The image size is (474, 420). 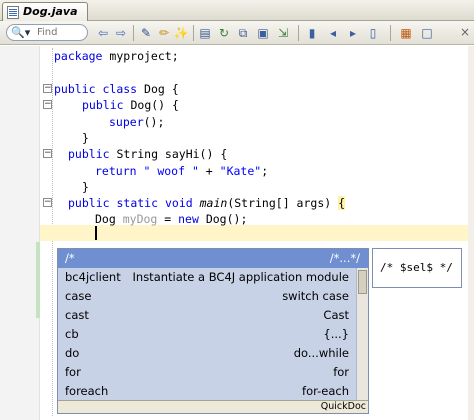 I want to click on template-name: do, so click(x=72, y=353).